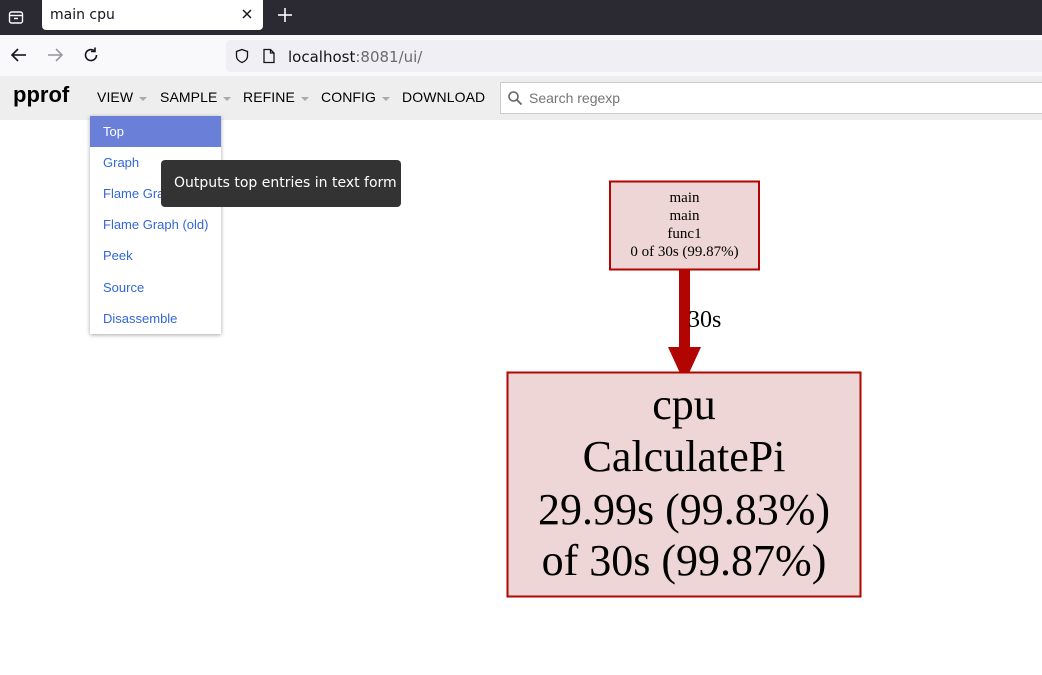 The height and width of the screenshot is (675, 1042). Describe the element at coordinates (41, 95) in the screenshot. I see `pprof-logo: pprof` at that location.